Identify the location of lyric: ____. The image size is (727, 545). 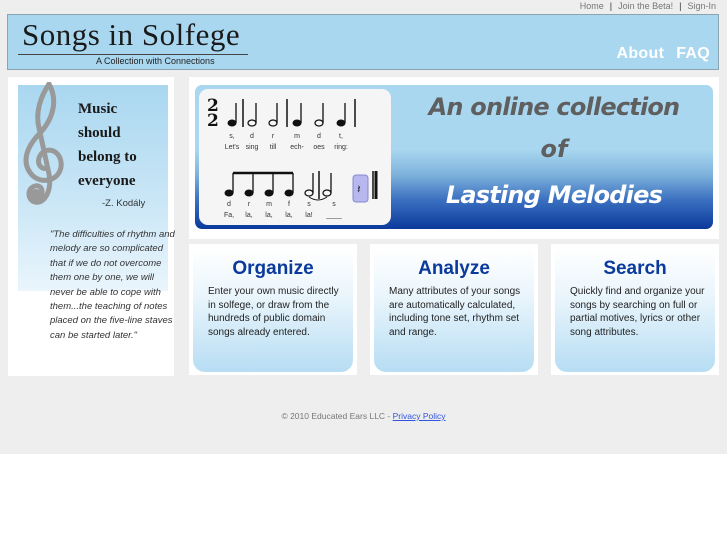
(334, 215).